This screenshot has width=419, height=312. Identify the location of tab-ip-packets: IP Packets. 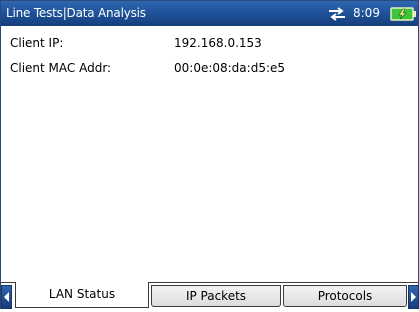
(216, 296).